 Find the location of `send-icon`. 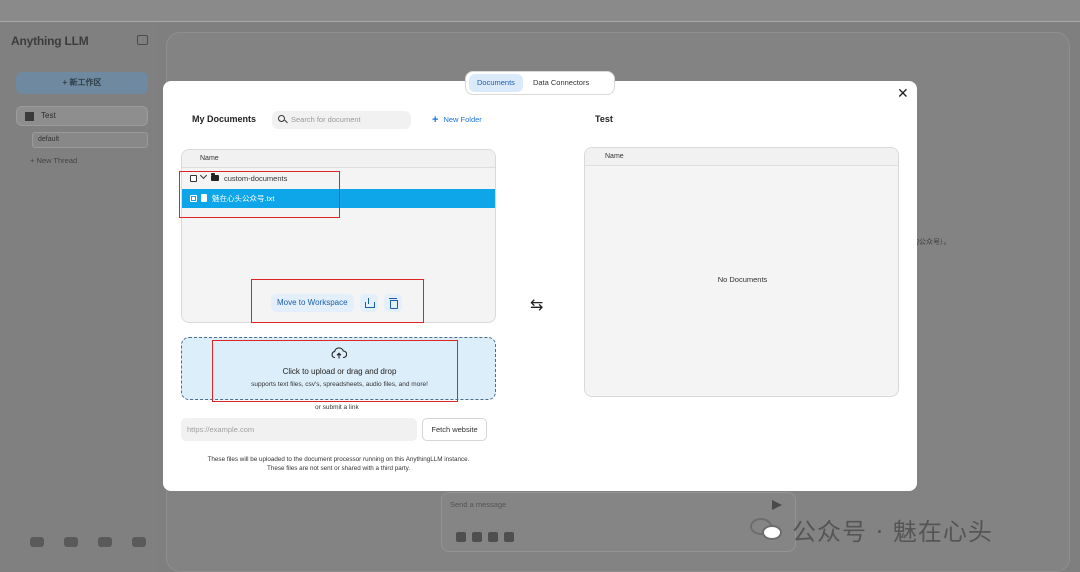

send-icon is located at coordinates (777, 505).